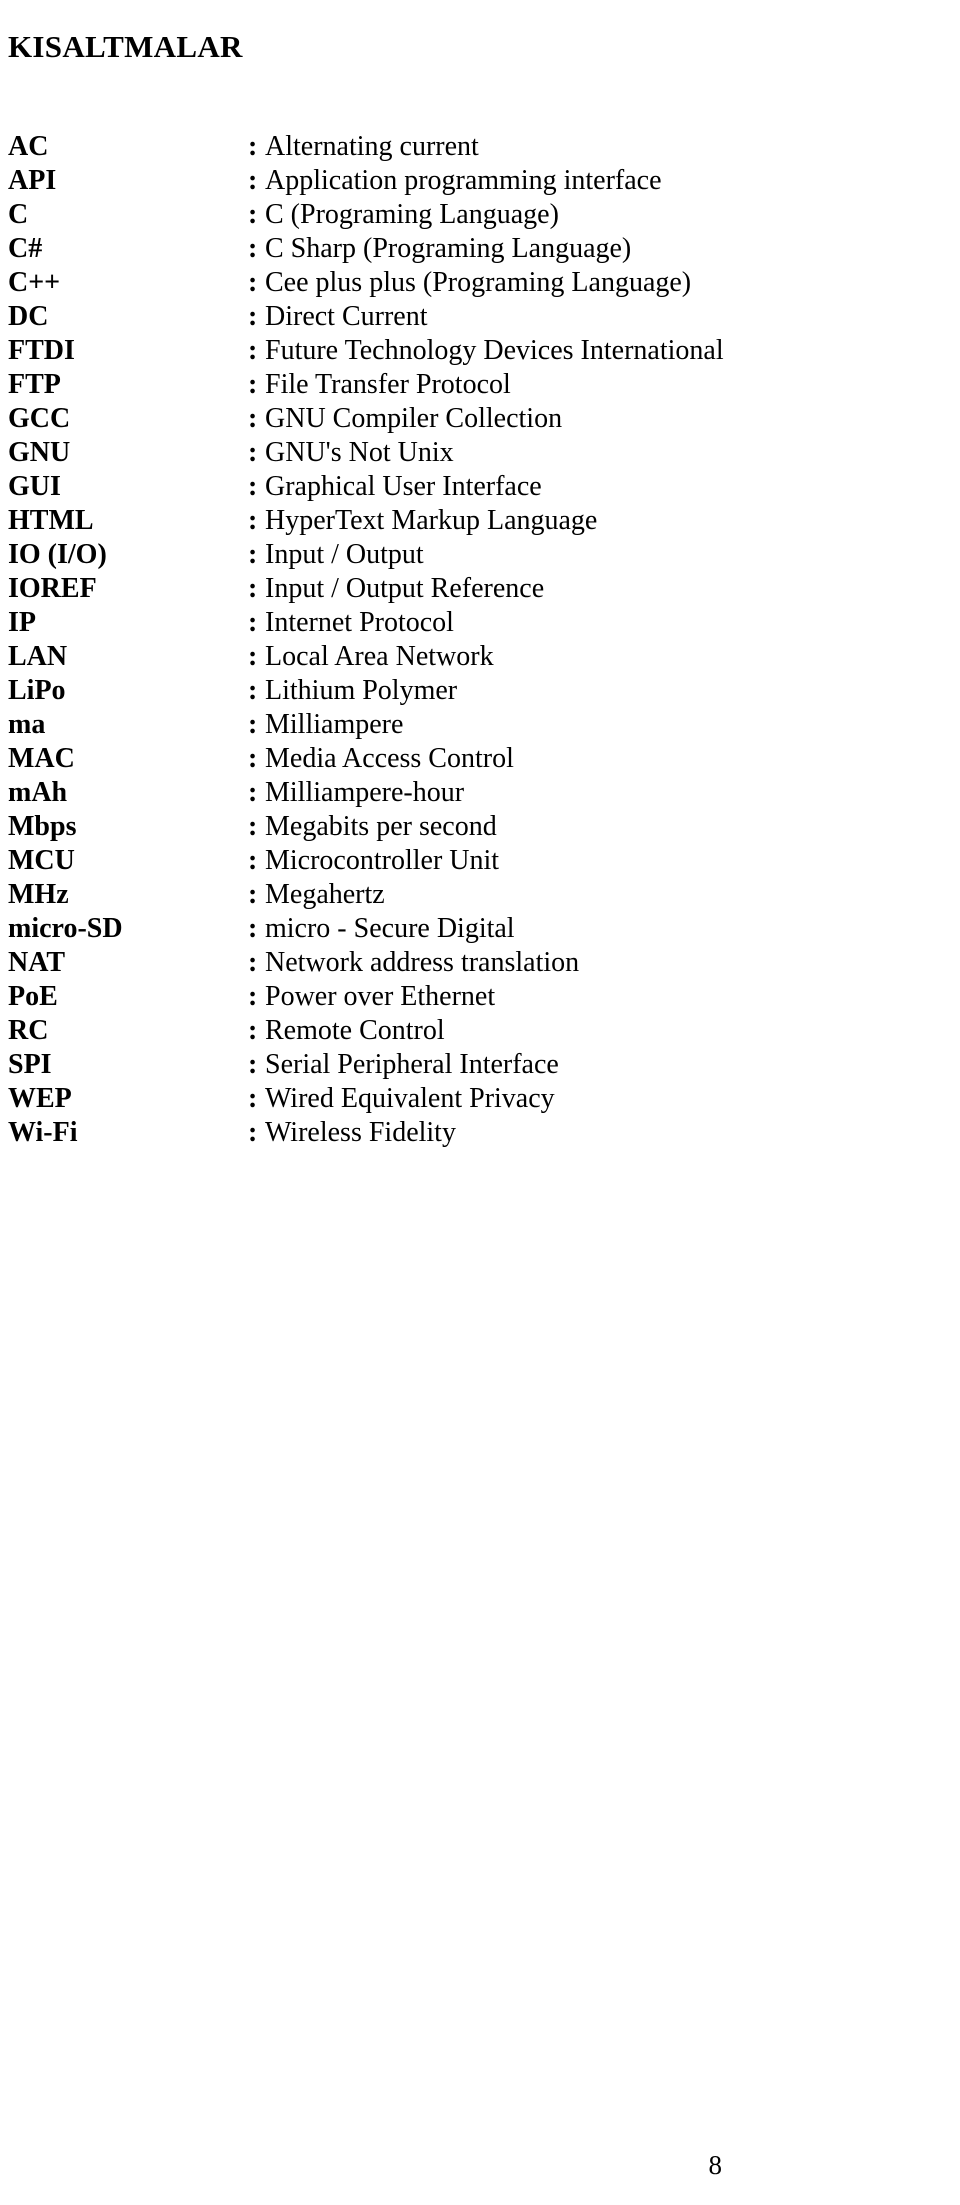  I want to click on abbreviation-definition: Cee plus plus (Programing Language), so click(478, 282).